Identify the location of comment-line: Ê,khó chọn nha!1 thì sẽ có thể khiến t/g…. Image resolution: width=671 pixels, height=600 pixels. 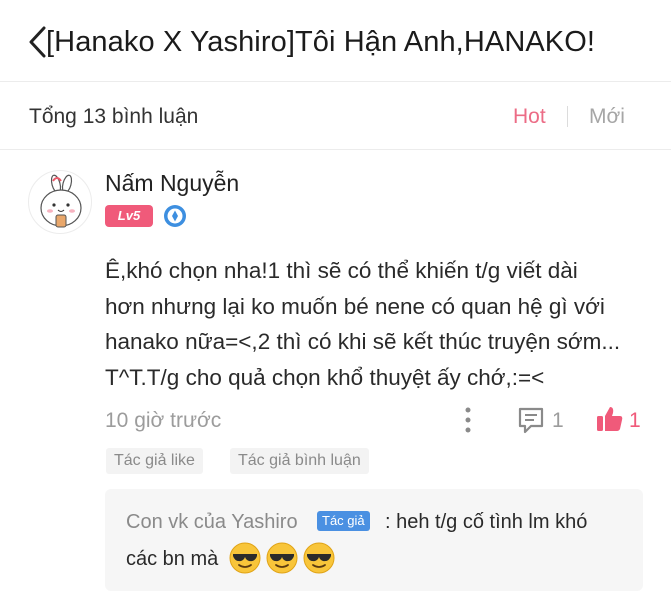
(341, 270).